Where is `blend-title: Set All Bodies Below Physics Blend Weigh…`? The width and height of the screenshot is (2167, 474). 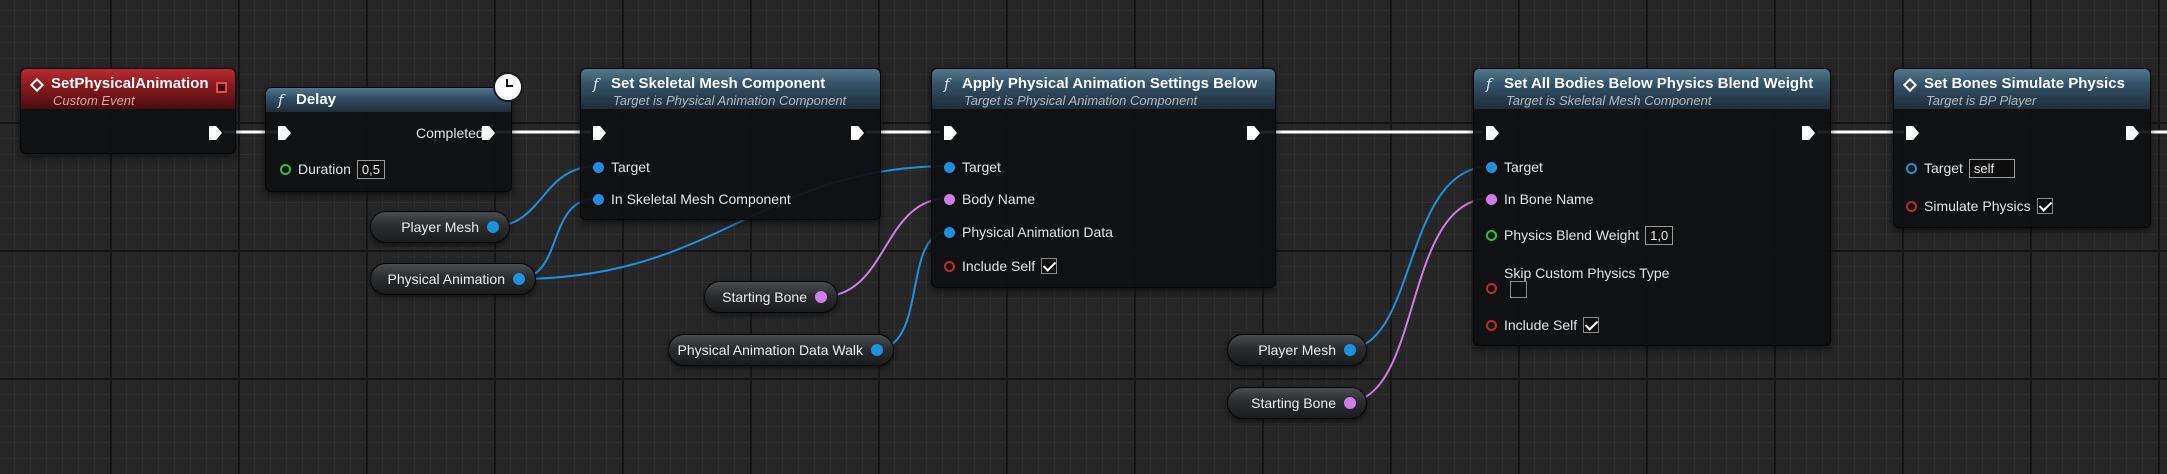 blend-title: Set All Bodies Below Physics Blend Weigh… is located at coordinates (1659, 83).